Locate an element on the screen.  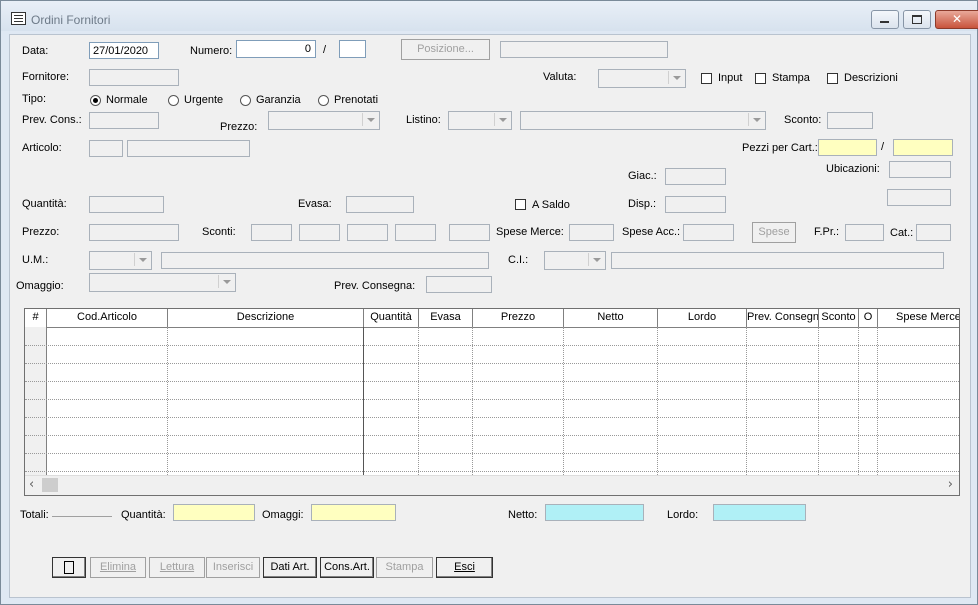
input-checkbox is located at coordinates (706, 78).